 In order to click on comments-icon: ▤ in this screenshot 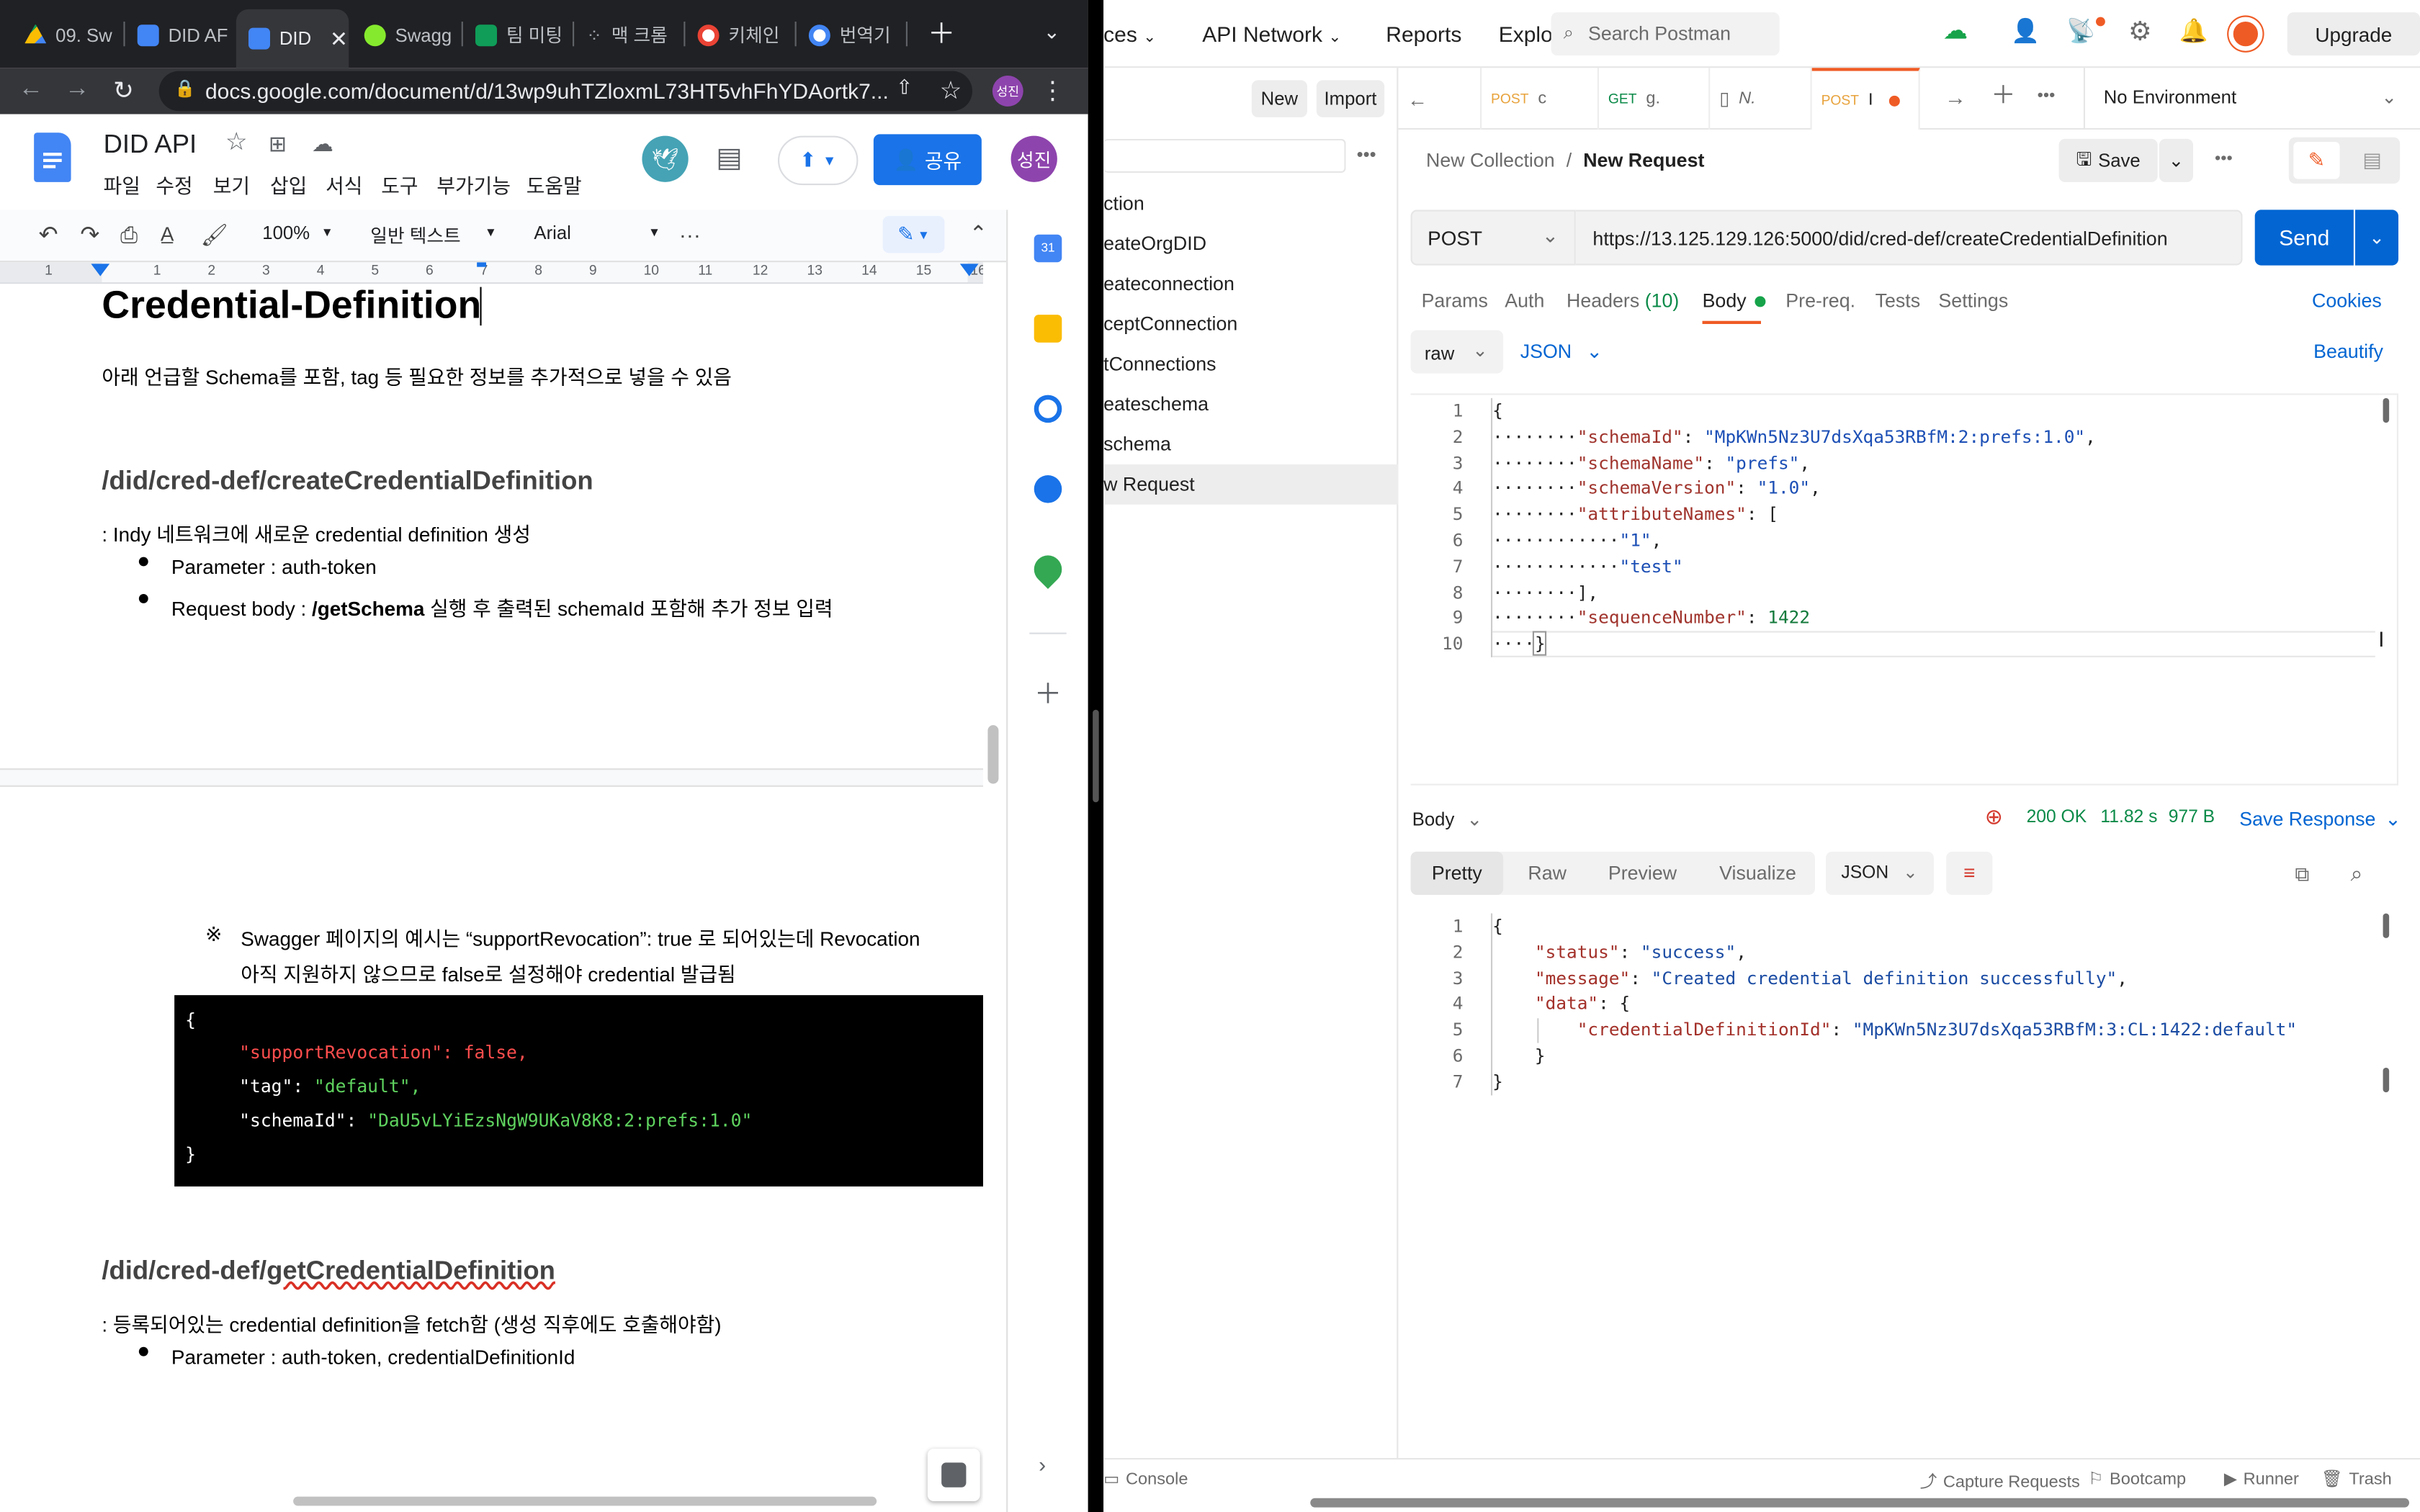, I will do `click(729, 157)`.